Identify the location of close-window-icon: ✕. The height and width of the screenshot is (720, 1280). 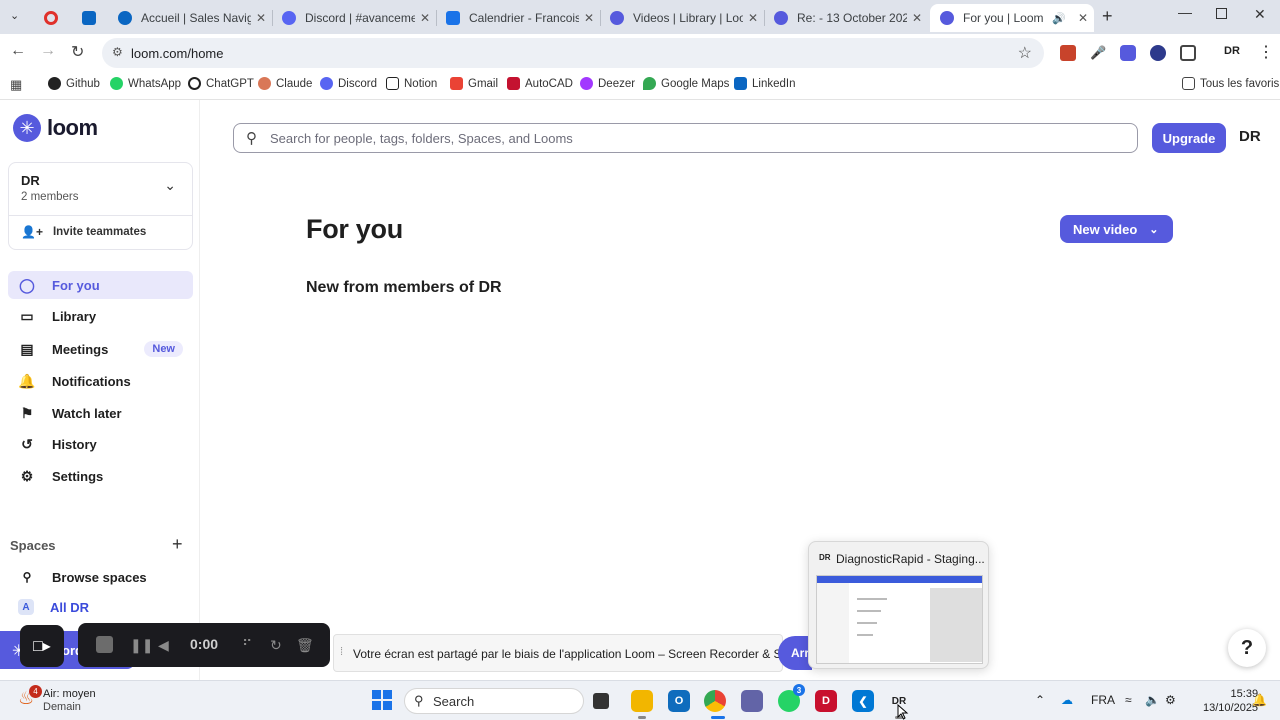
(1260, 14).